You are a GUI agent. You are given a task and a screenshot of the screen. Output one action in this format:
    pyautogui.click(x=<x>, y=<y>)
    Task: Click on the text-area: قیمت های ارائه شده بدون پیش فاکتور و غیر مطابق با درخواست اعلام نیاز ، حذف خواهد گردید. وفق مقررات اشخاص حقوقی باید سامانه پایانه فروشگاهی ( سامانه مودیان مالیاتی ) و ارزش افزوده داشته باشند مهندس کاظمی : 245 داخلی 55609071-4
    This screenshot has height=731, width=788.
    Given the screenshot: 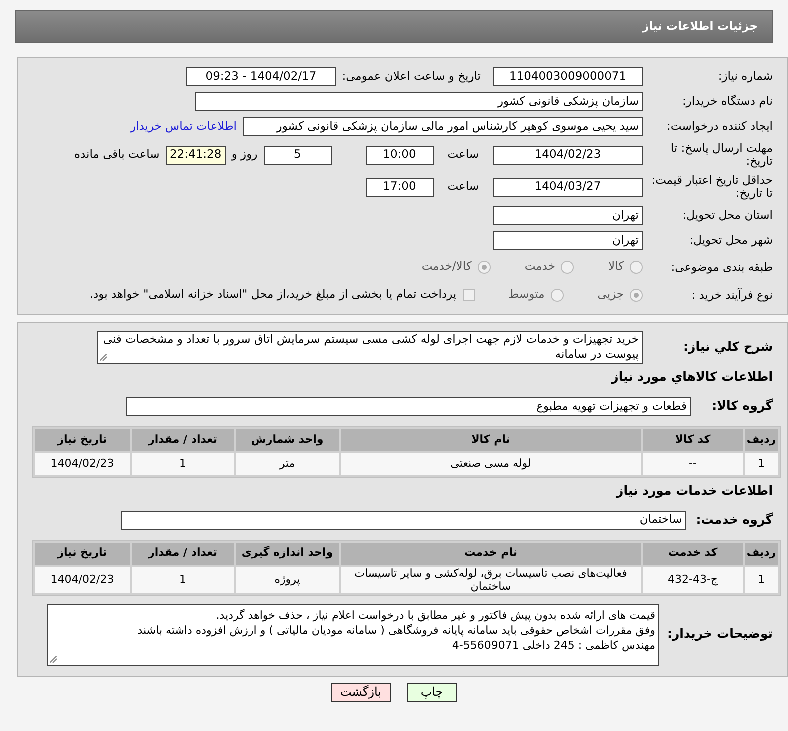 What is the action you would take?
    pyautogui.click(x=353, y=635)
    